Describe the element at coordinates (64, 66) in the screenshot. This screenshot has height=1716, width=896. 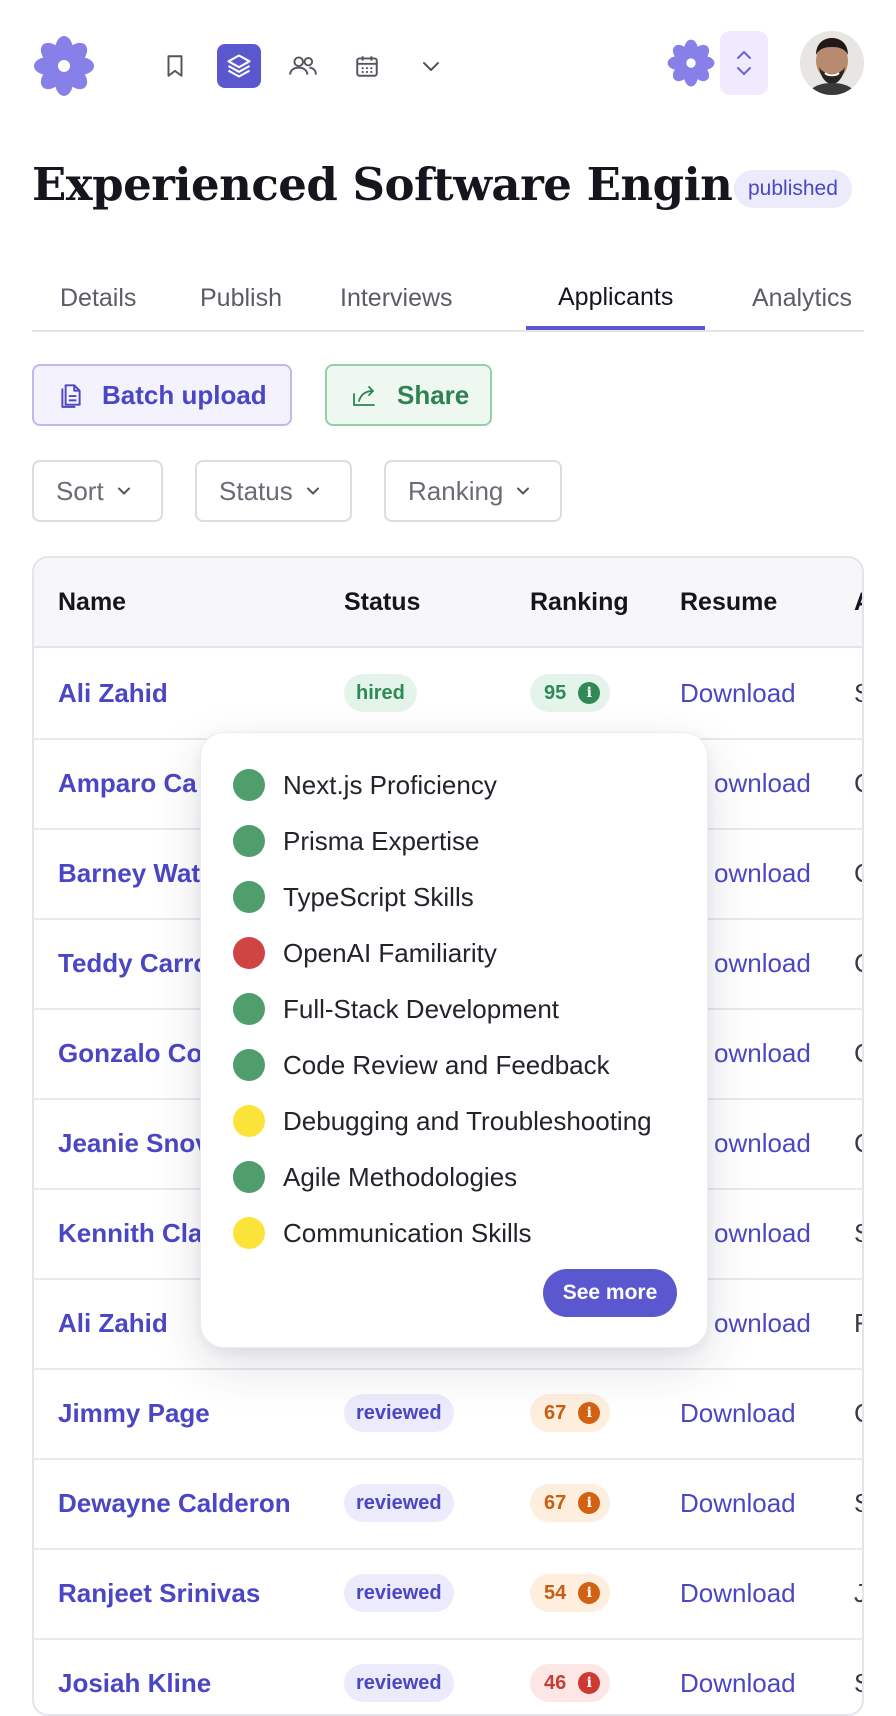
I see `app-logo-icon` at that location.